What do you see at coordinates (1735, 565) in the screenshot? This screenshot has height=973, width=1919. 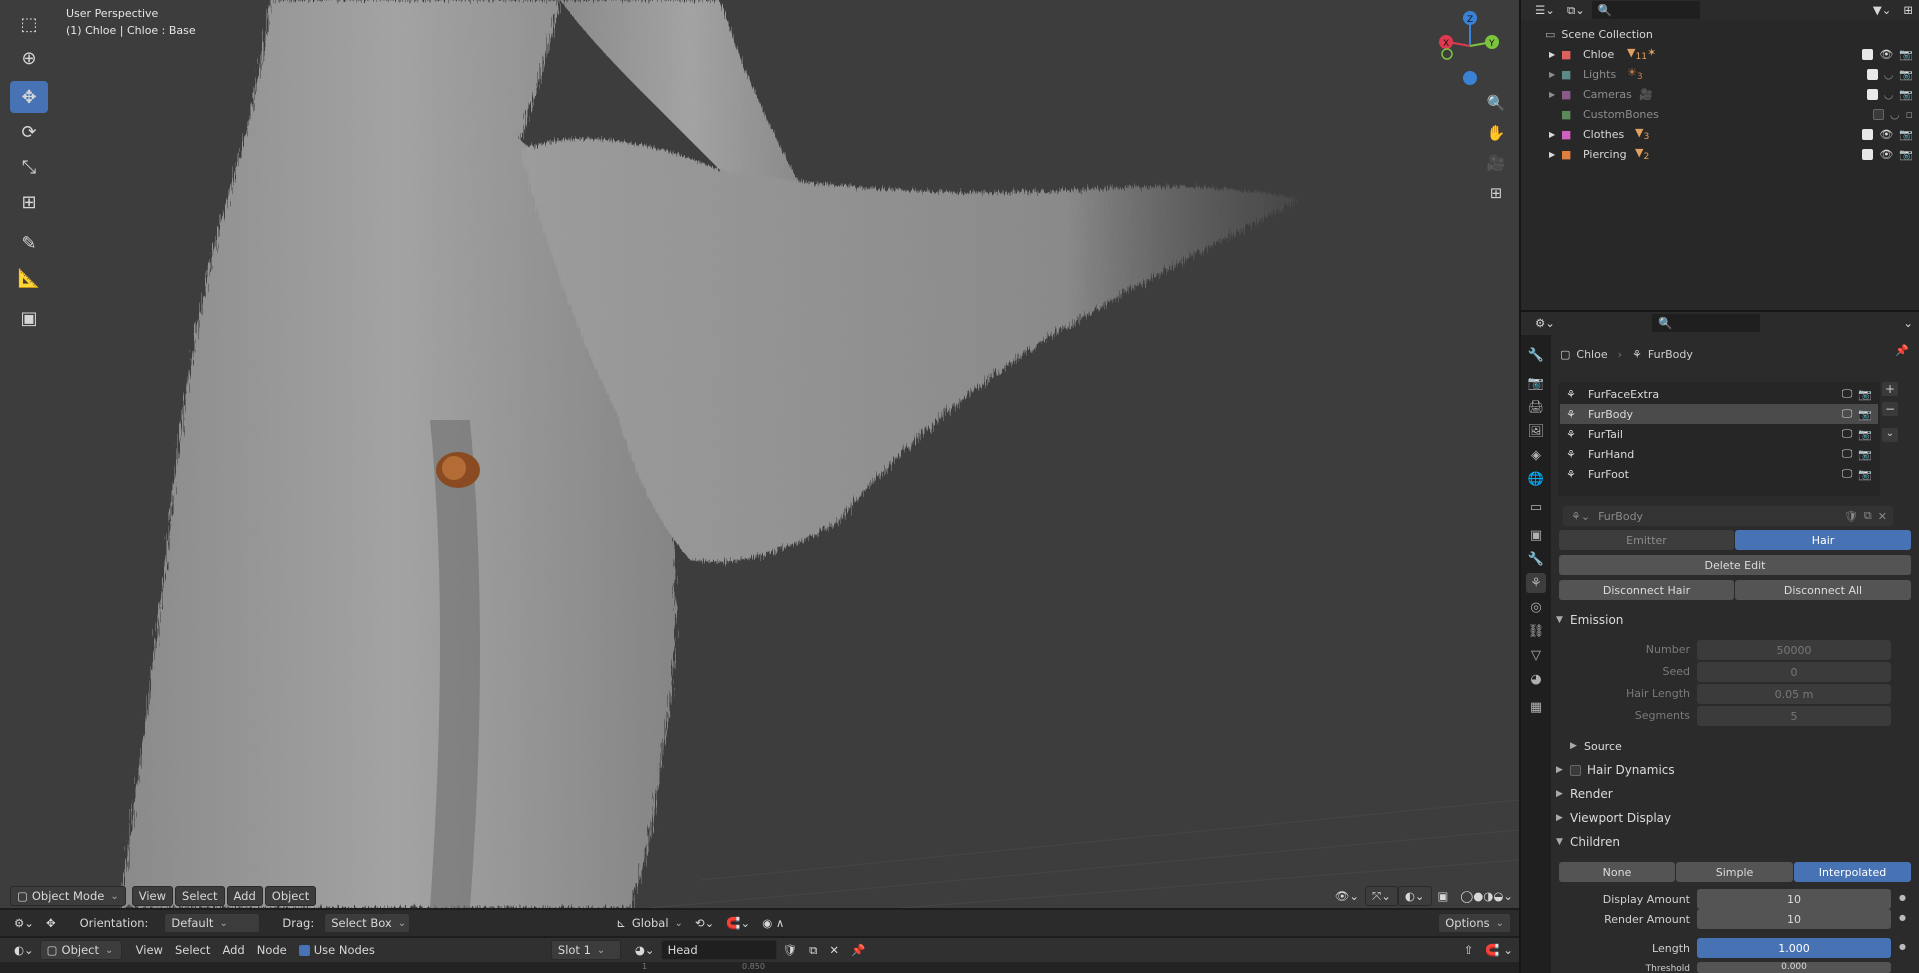 I see `delete-edit-button: Delete Edit` at bounding box center [1735, 565].